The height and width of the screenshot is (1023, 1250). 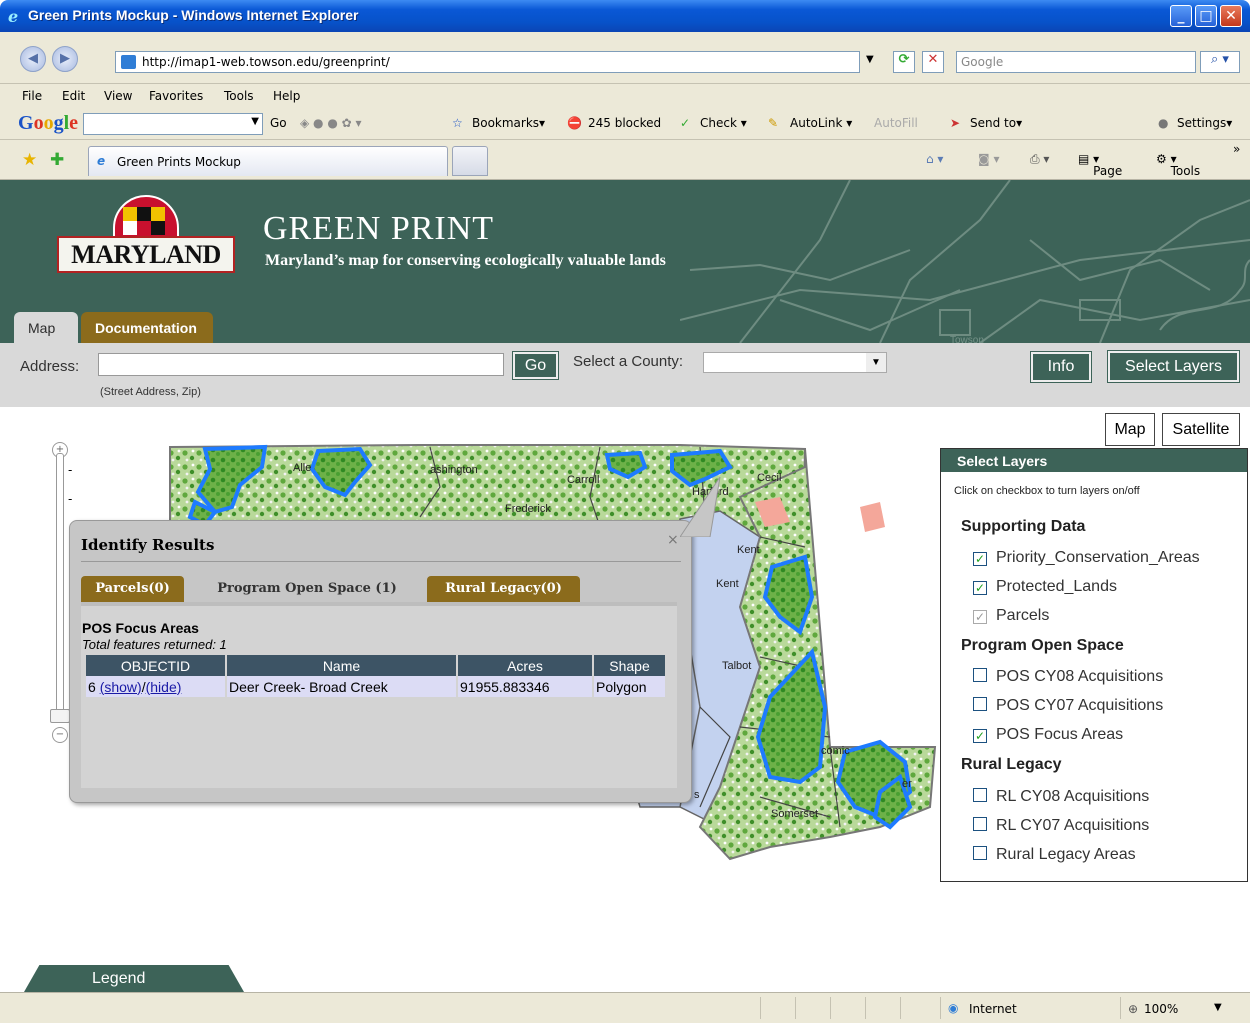 I want to click on send-to-button: Send to▾, so click(x=996, y=123).